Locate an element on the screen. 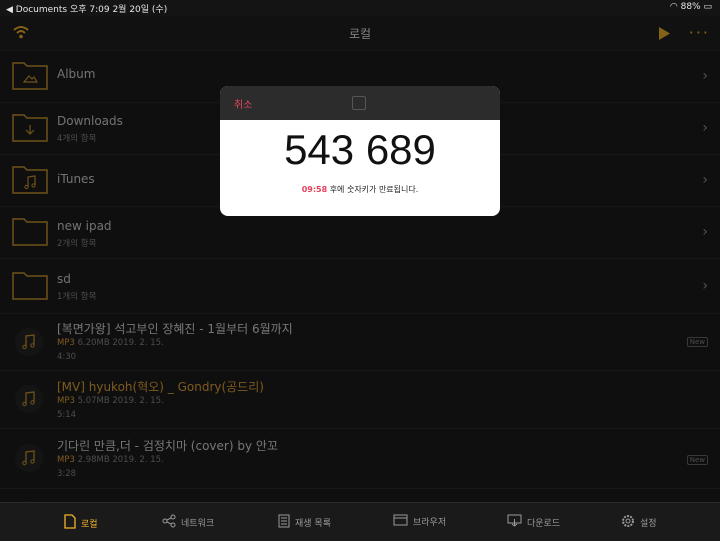 The height and width of the screenshot is (541, 720). gear-icon is located at coordinates (628, 522).